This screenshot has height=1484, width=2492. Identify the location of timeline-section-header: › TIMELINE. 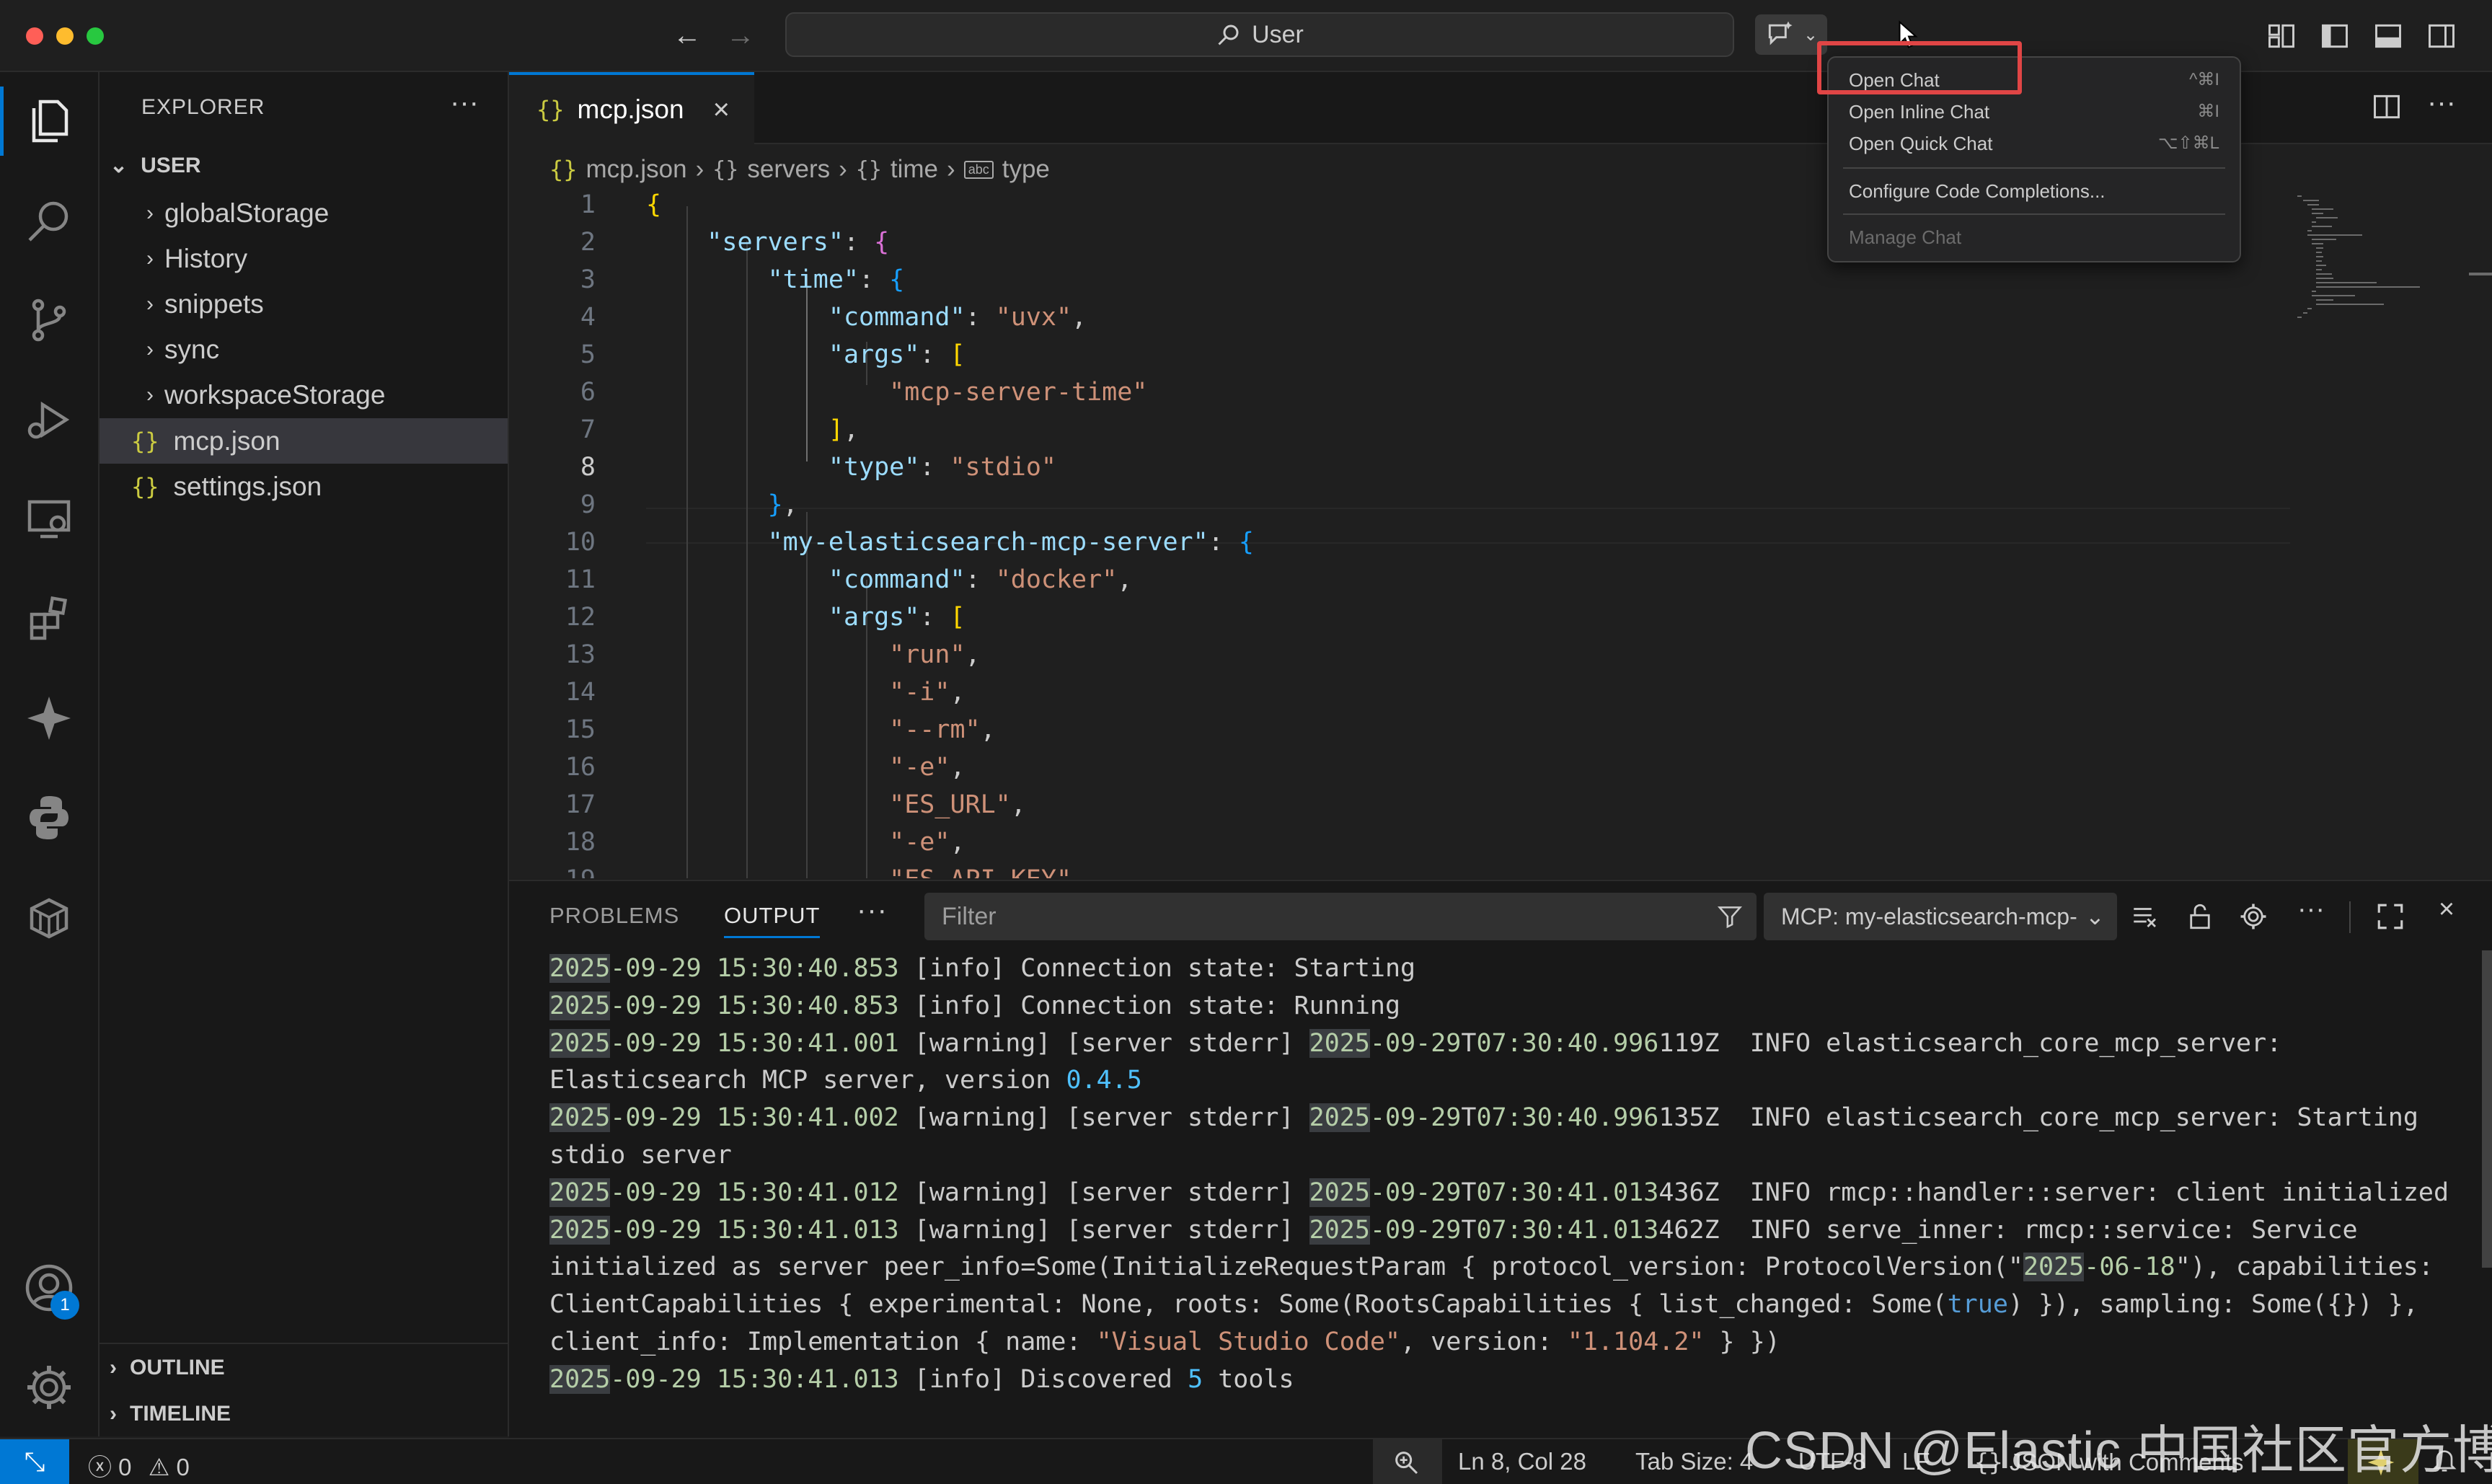
(170, 1414).